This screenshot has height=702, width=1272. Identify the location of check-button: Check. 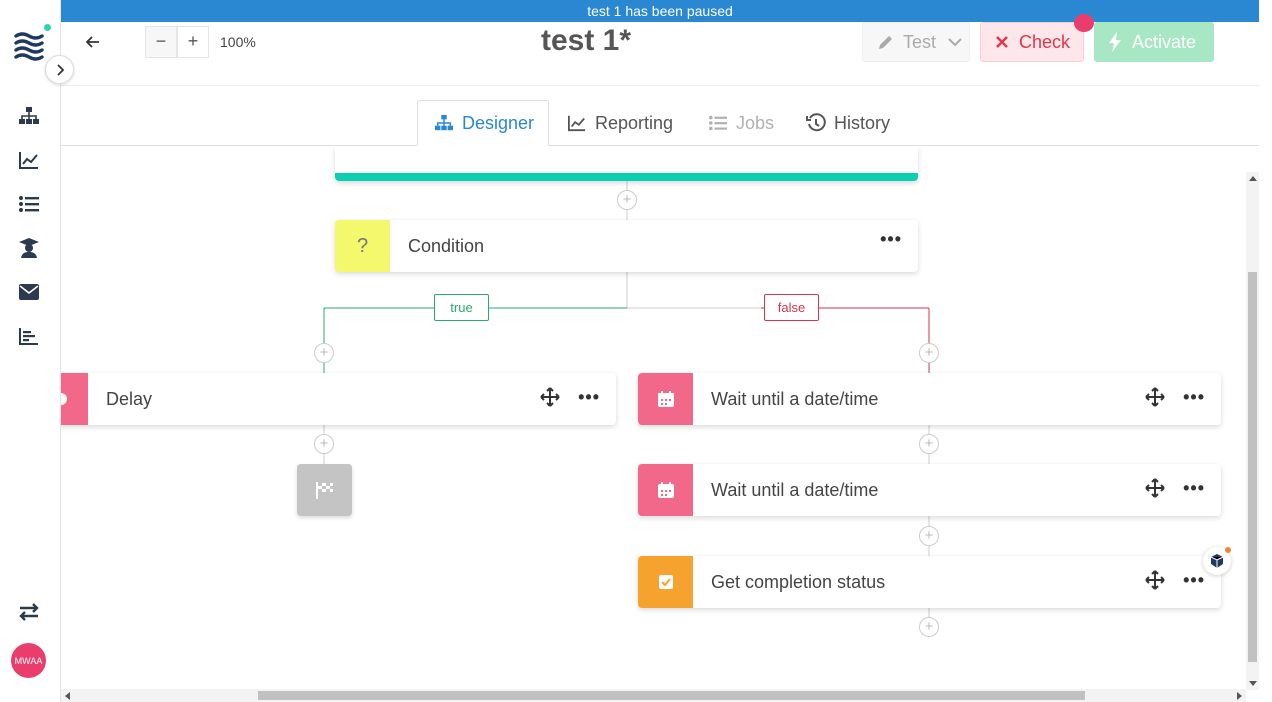
(1032, 42).